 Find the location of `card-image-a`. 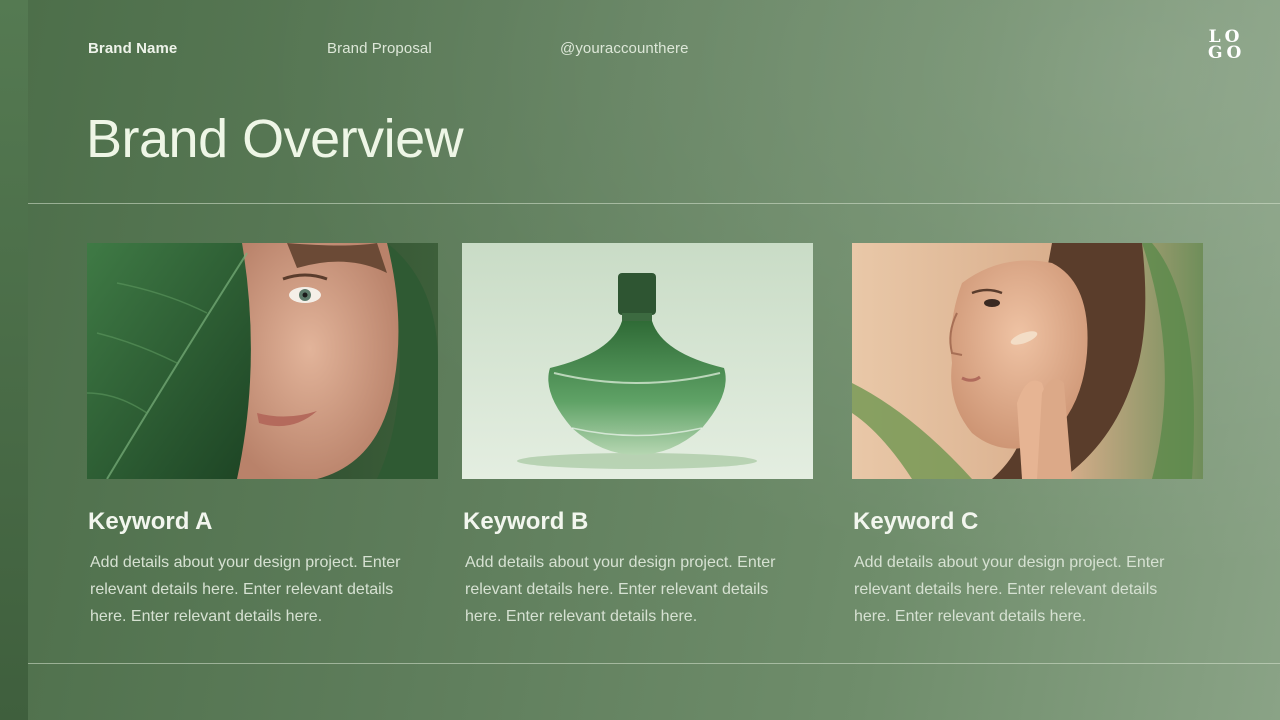

card-image-a is located at coordinates (262, 361).